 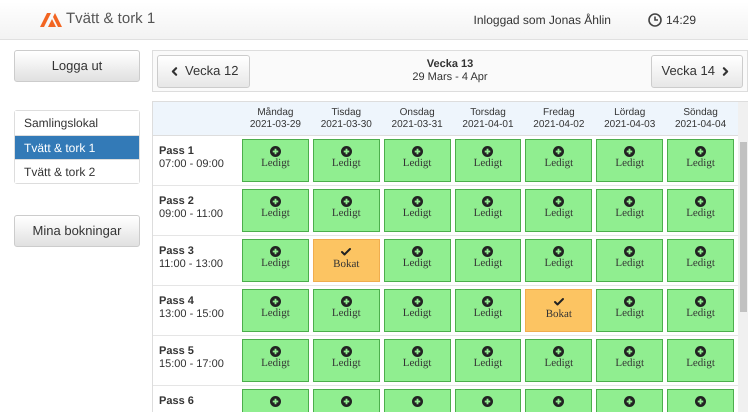 I want to click on day-date: 2021-04-03, so click(x=630, y=124).